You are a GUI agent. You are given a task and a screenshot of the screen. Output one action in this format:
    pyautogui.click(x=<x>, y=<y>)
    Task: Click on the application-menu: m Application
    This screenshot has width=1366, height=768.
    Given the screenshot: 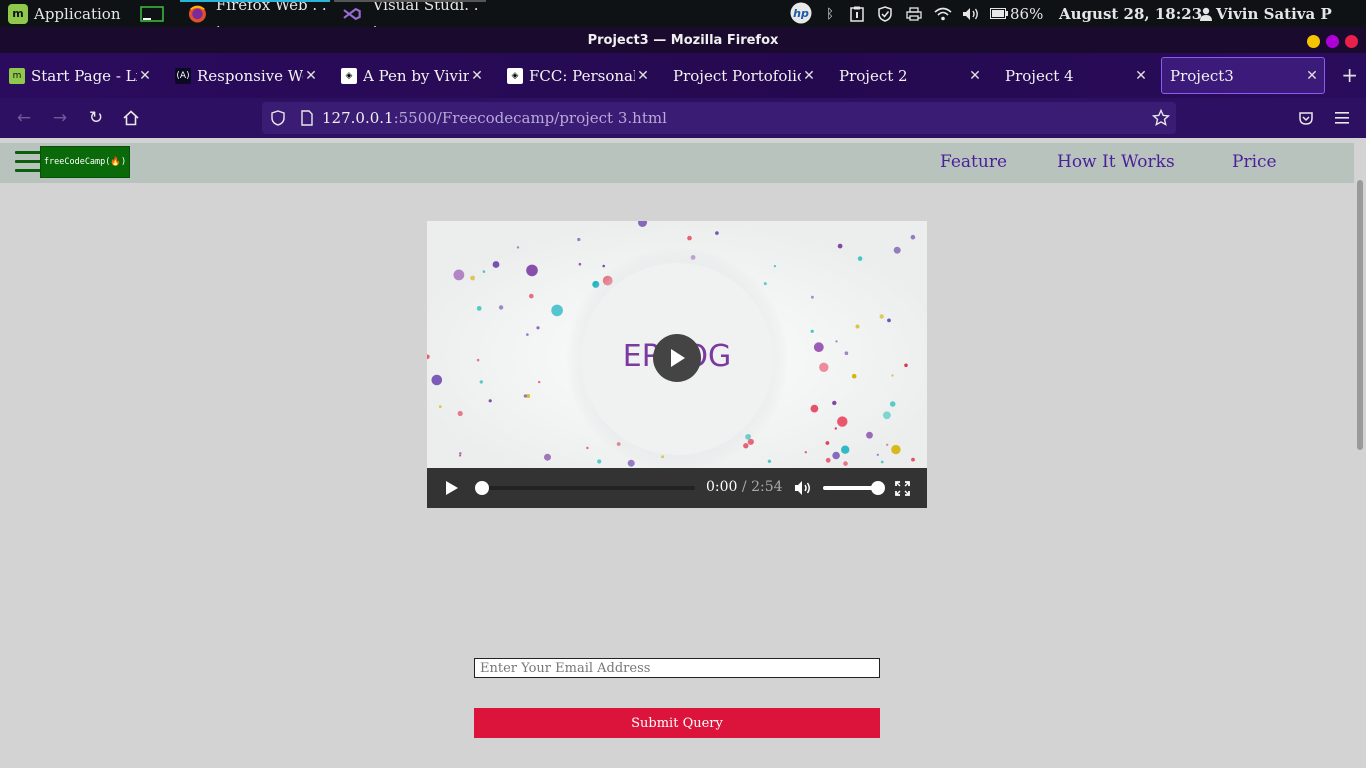 What is the action you would take?
    pyautogui.click(x=64, y=13)
    